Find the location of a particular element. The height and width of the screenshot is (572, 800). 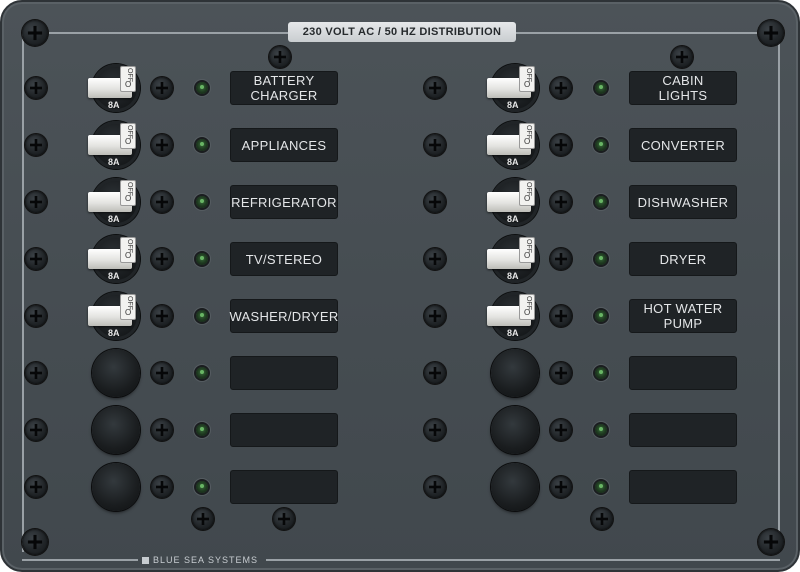

circuit-label: DRYER is located at coordinates (683, 259).